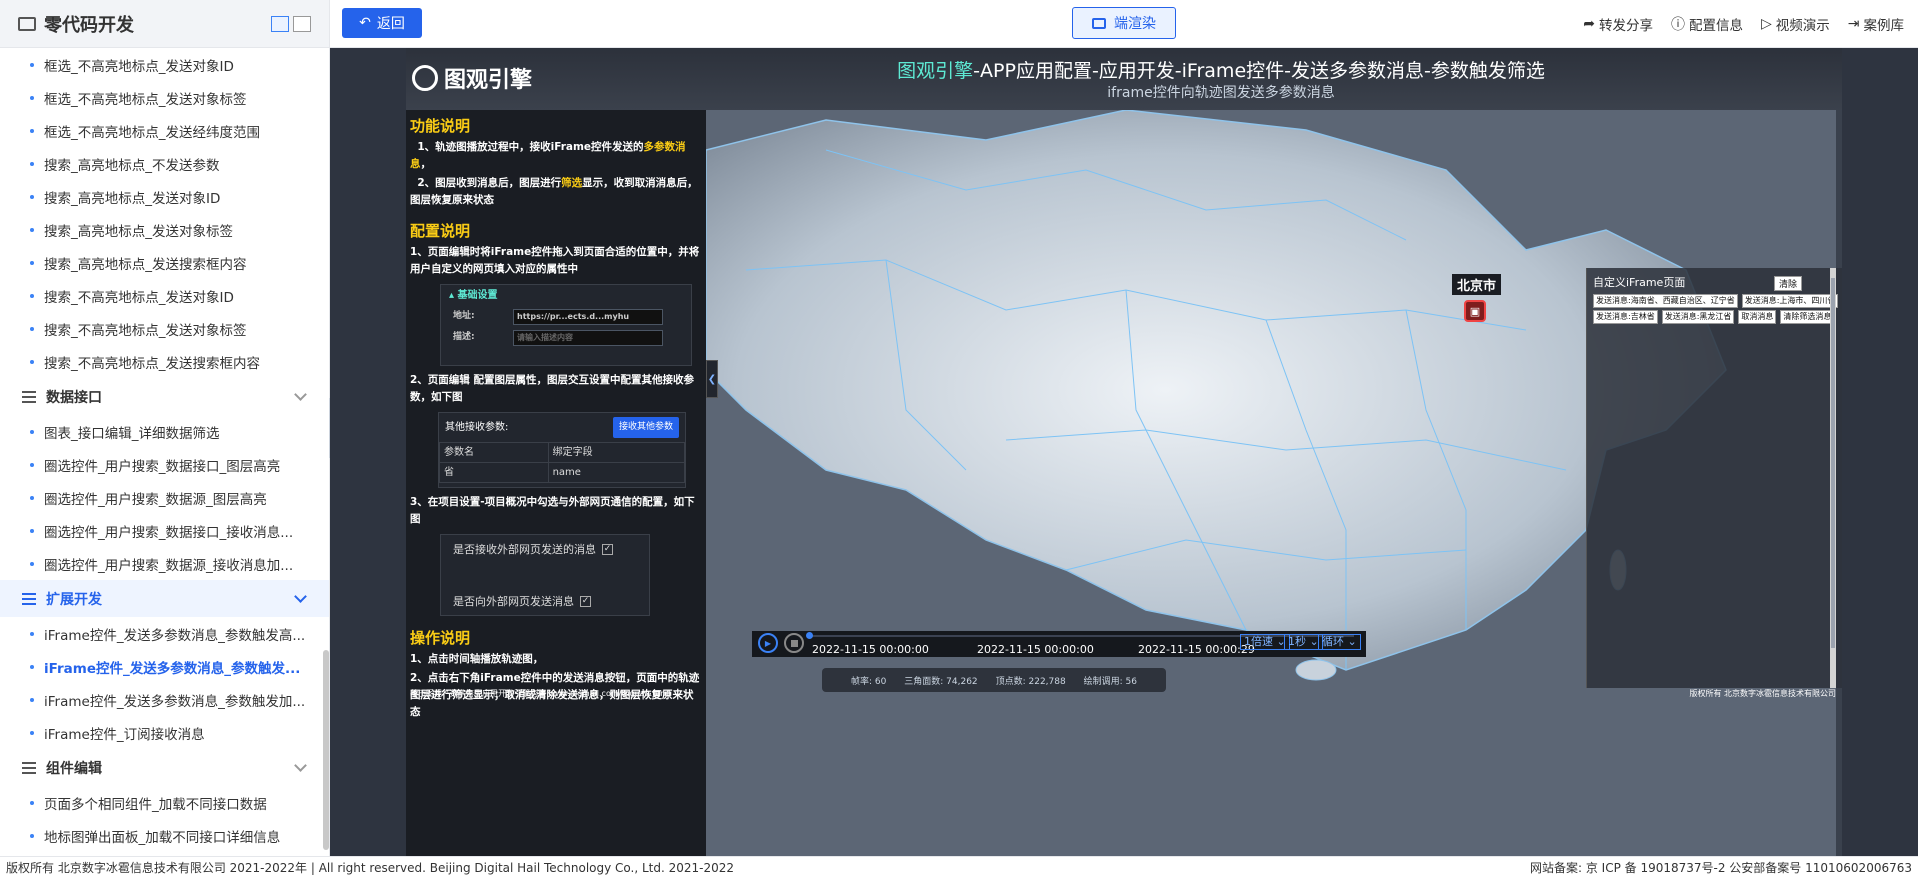 This screenshot has width=1918, height=878. What do you see at coordinates (1477, 284) in the screenshot?
I see `beijing-label: 北京市` at bounding box center [1477, 284].